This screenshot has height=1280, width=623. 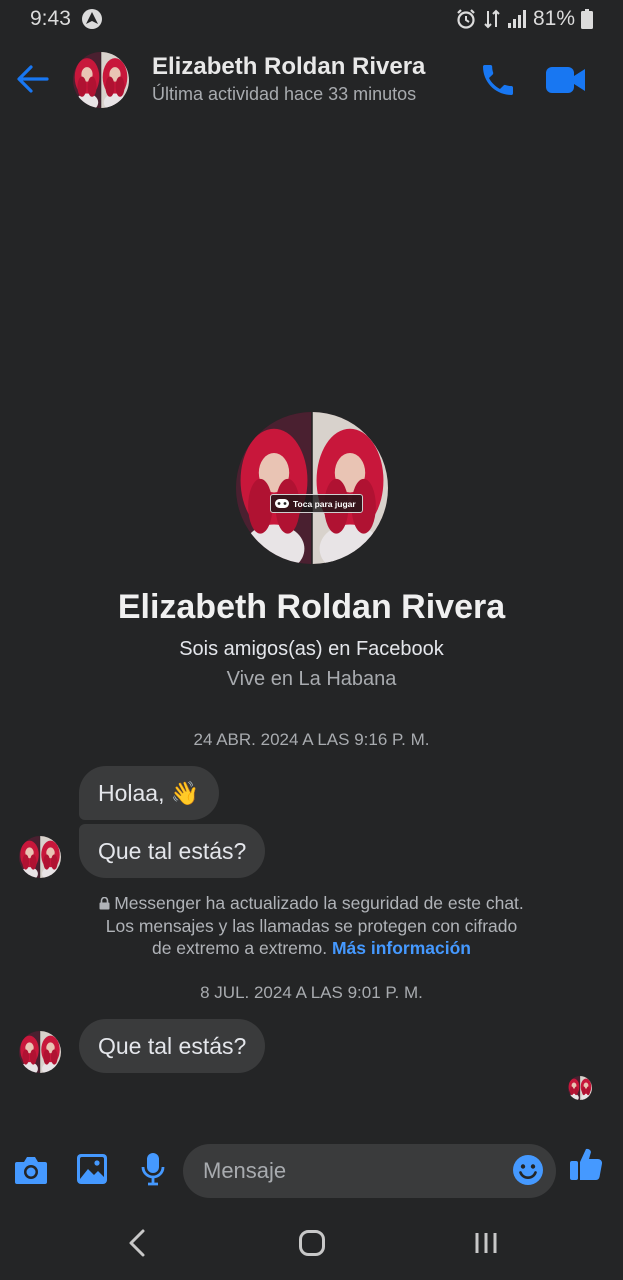 What do you see at coordinates (288, 67) in the screenshot?
I see `contact-name: Elizabeth Roldan Rivera` at bounding box center [288, 67].